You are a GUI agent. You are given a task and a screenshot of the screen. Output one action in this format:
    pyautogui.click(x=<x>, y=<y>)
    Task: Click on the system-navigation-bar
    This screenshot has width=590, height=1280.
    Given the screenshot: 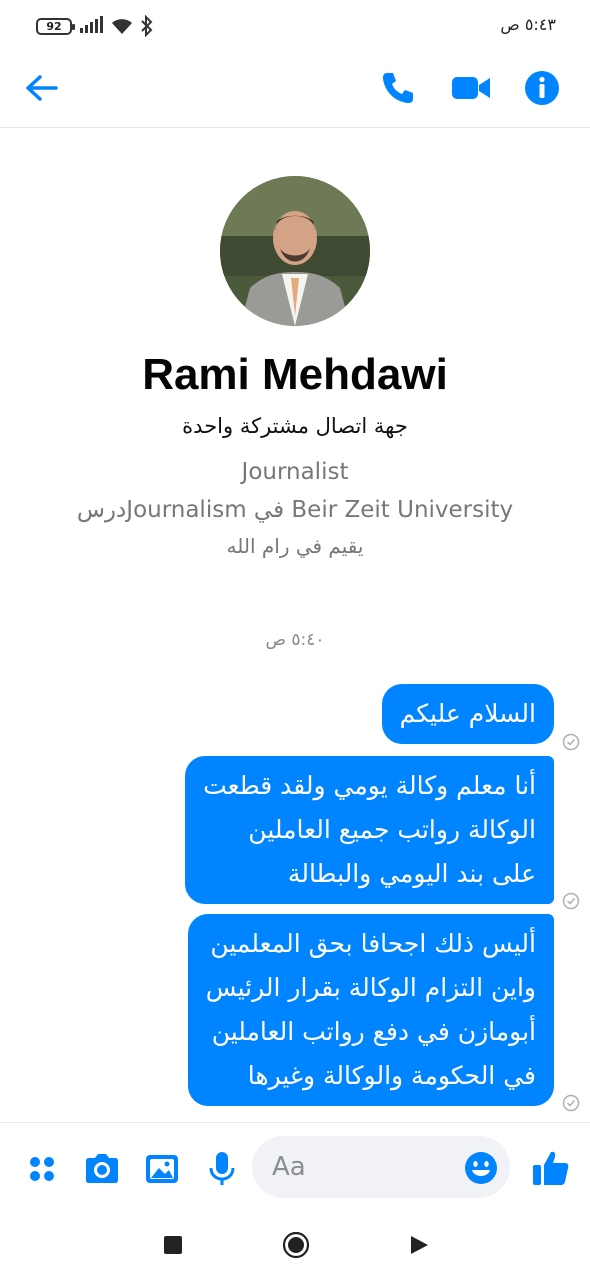 What is the action you would take?
    pyautogui.click(x=295, y=1245)
    